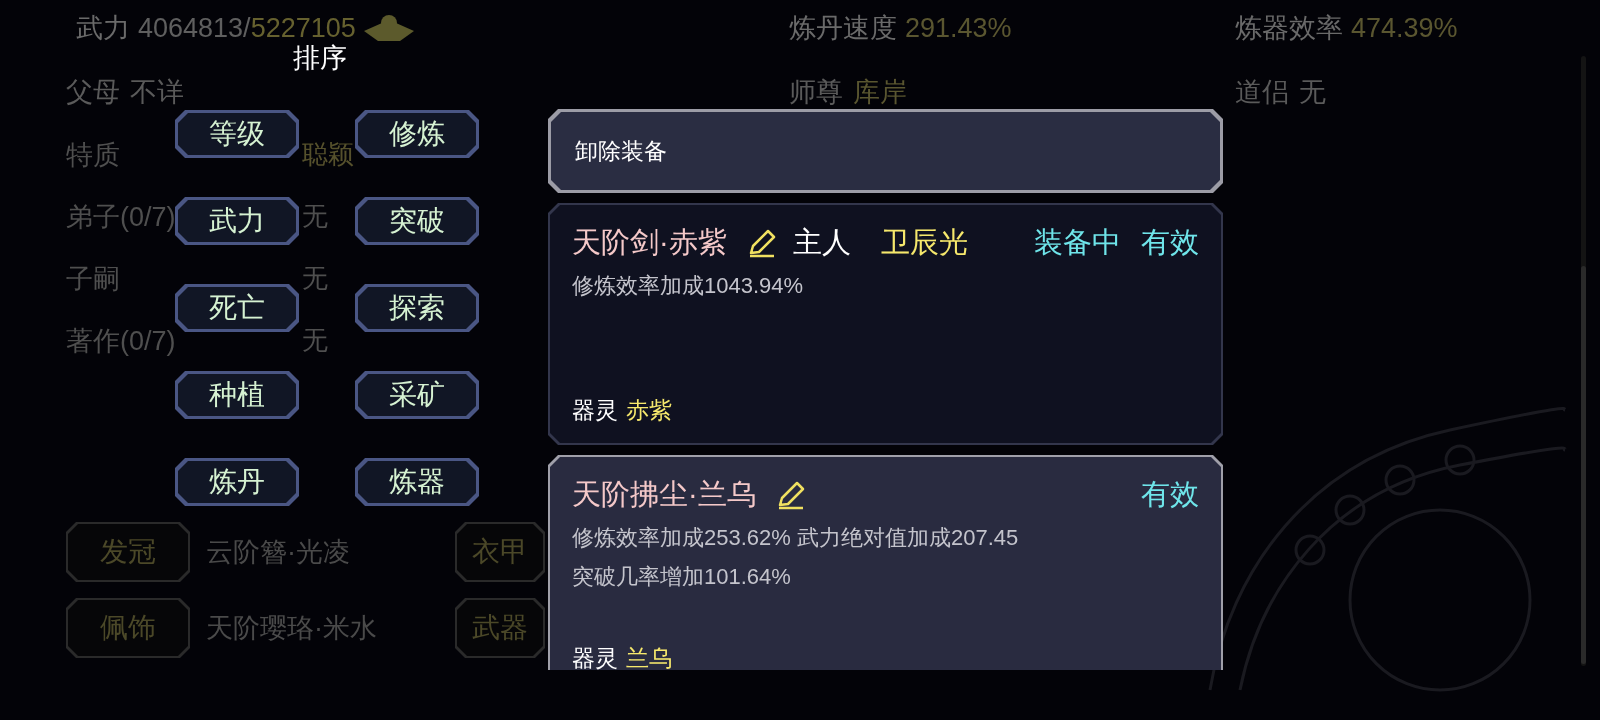 The image size is (1600, 720). Describe the element at coordinates (328, 154) in the screenshot. I see `field-value: 聪颖` at that location.